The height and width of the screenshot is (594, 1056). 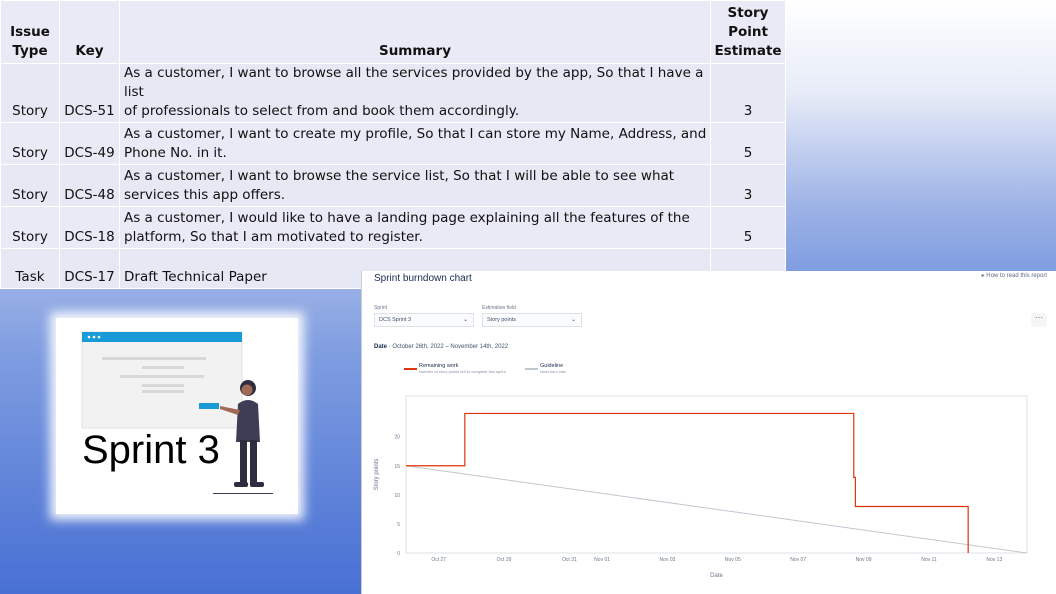 What do you see at coordinates (423, 278) in the screenshot?
I see `report-title: Sprint burndown chart` at bounding box center [423, 278].